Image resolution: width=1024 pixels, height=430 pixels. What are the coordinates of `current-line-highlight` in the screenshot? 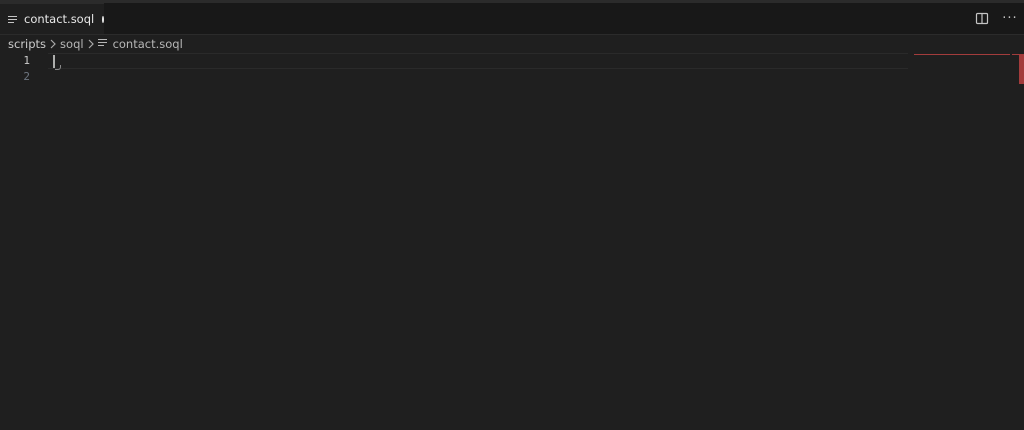 It's located at (478, 61).